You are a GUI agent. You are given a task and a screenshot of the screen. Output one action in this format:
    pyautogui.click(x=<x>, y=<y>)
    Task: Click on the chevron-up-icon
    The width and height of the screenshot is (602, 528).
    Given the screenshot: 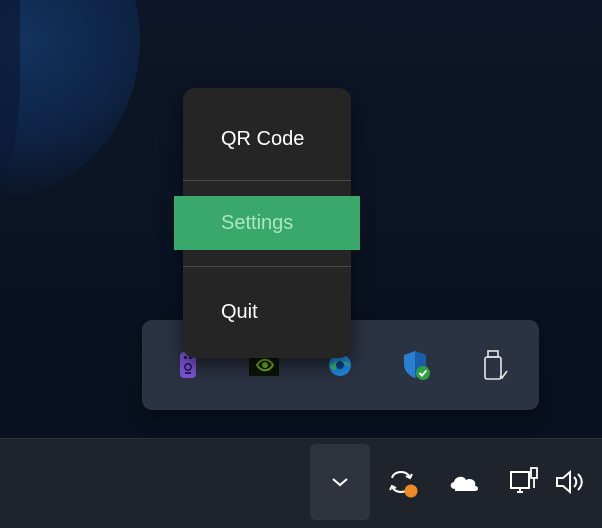 What is the action you would take?
    pyautogui.click(x=340, y=482)
    